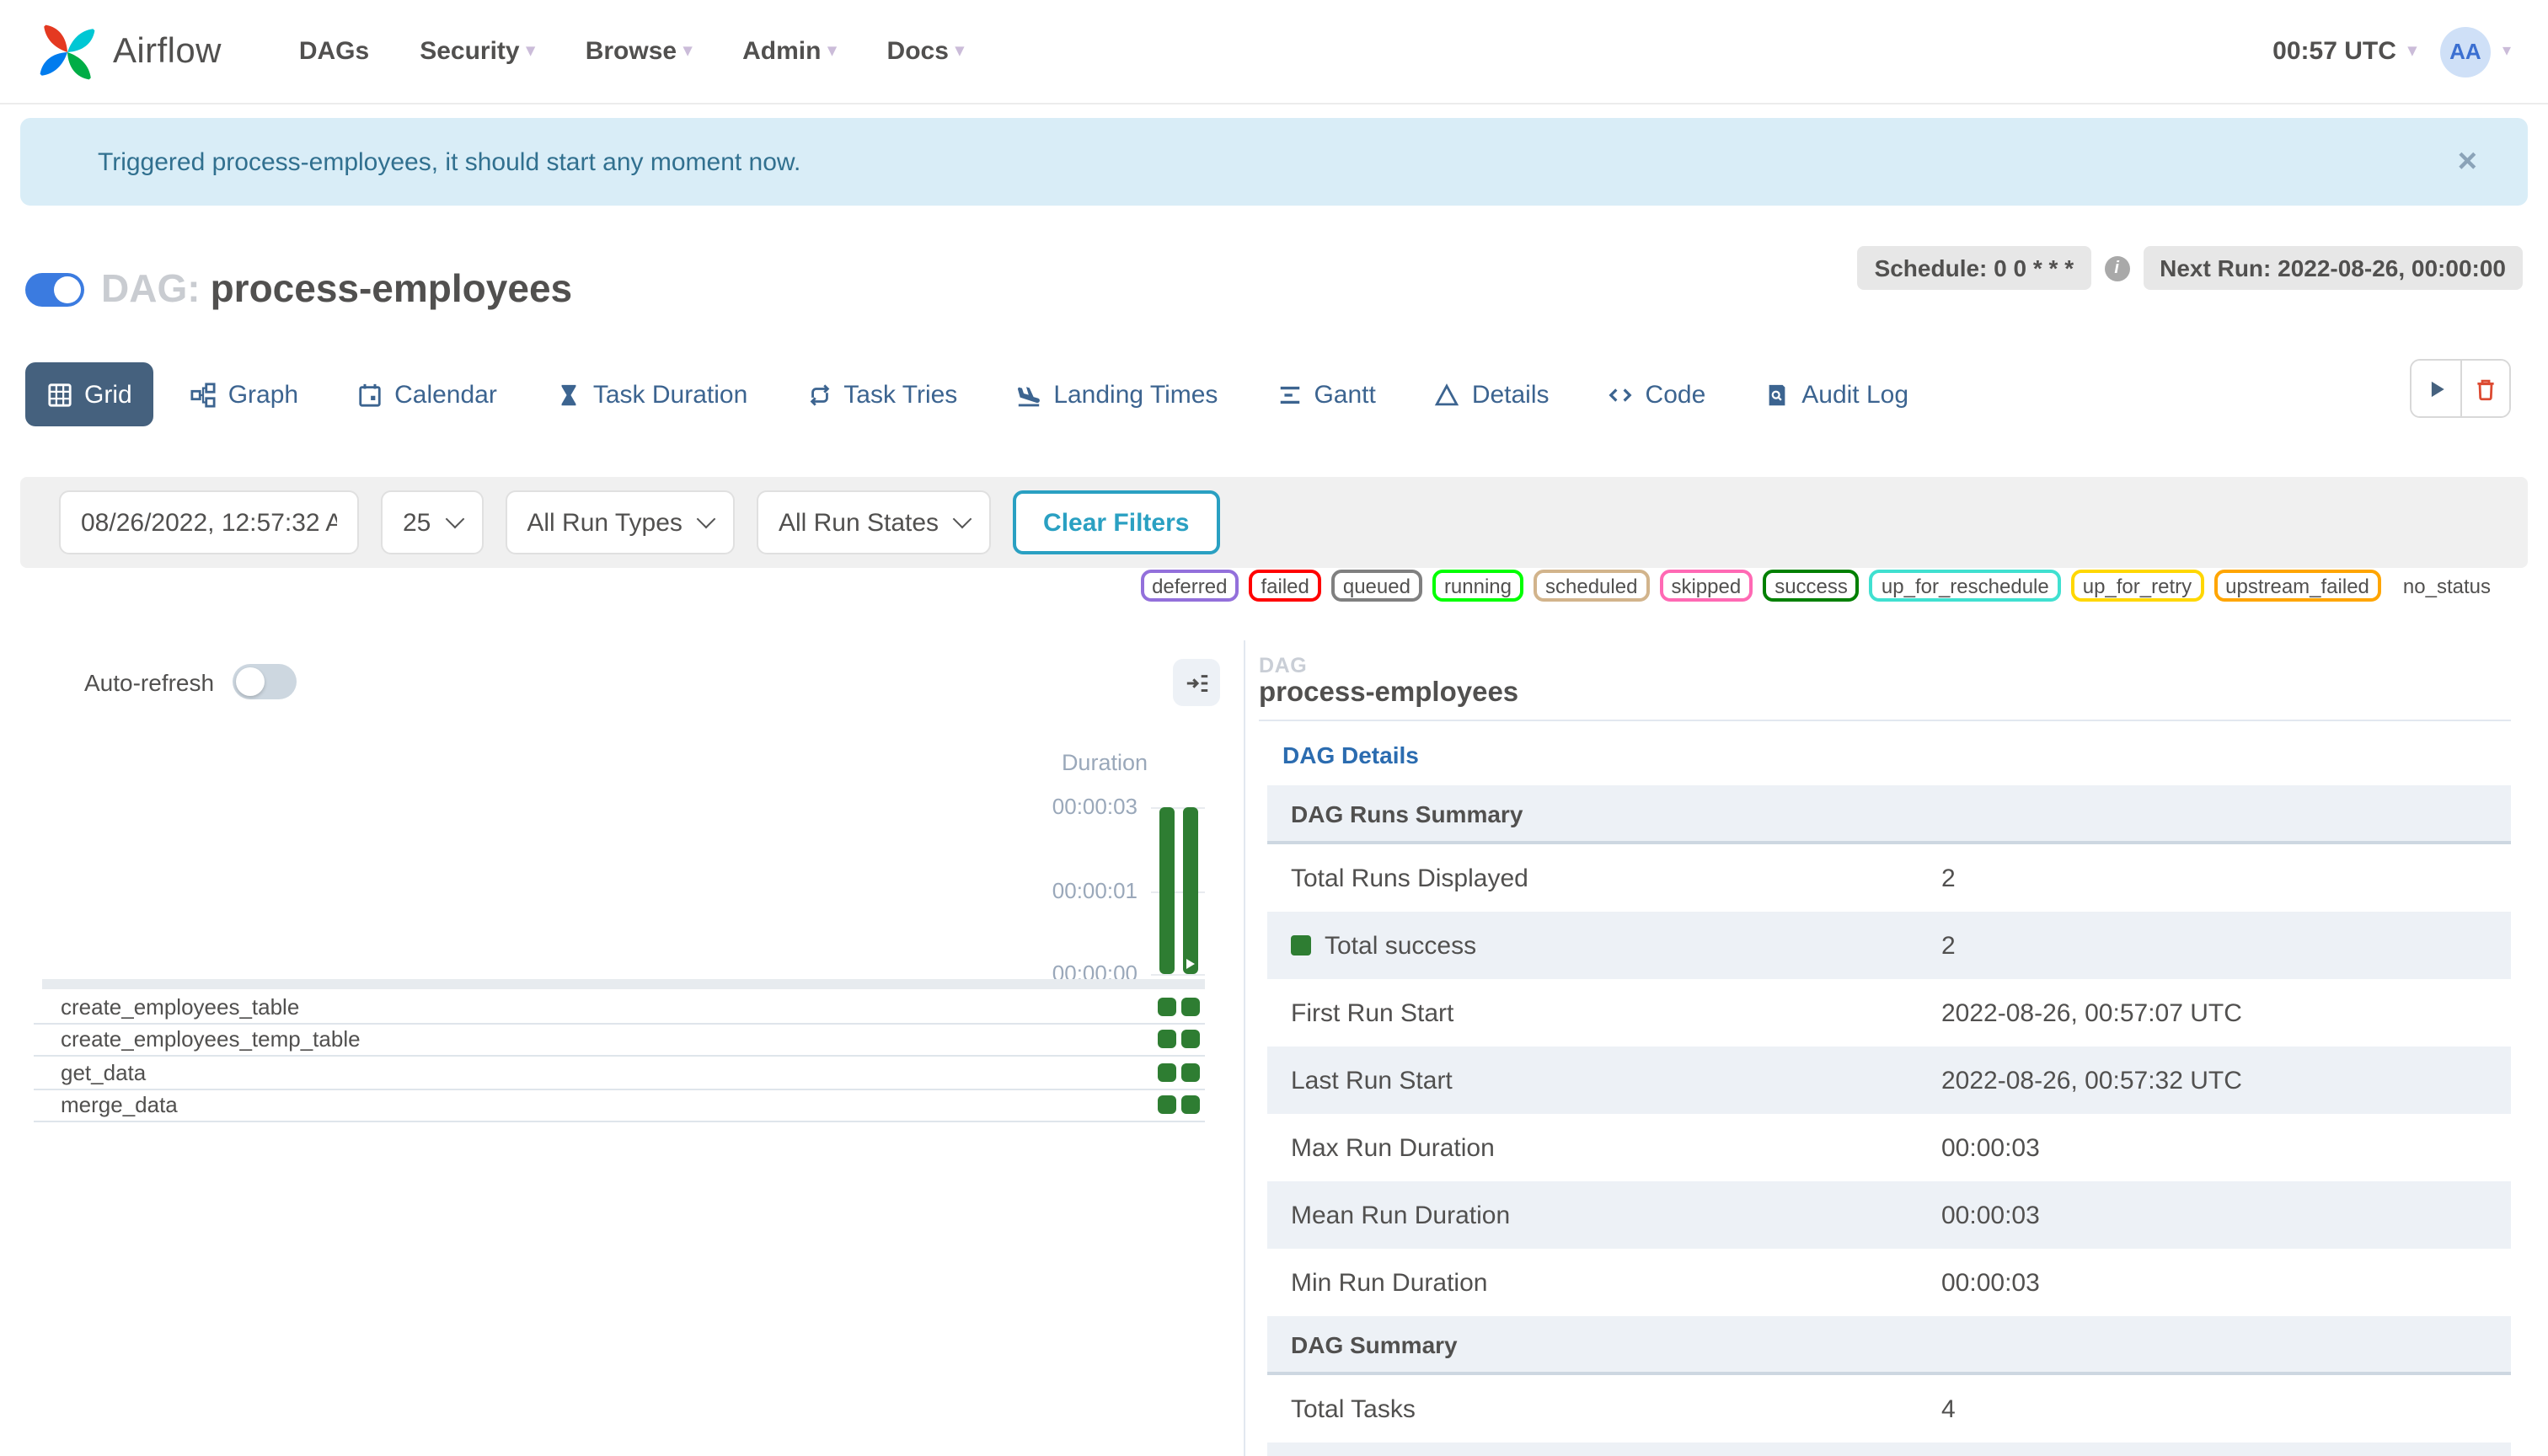 This screenshot has height=1456, width=2548. What do you see at coordinates (108, 394) in the screenshot?
I see `tab-label: Grid` at bounding box center [108, 394].